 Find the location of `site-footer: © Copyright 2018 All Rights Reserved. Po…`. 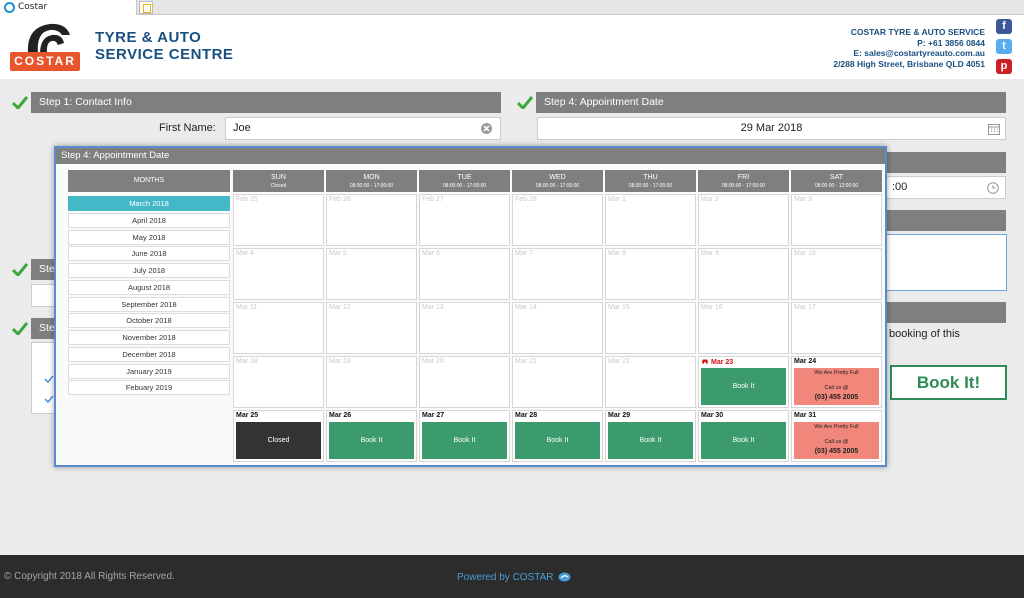

site-footer: © Copyright 2018 All Rights Reserved. Po… is located at coordinates (512, 576).